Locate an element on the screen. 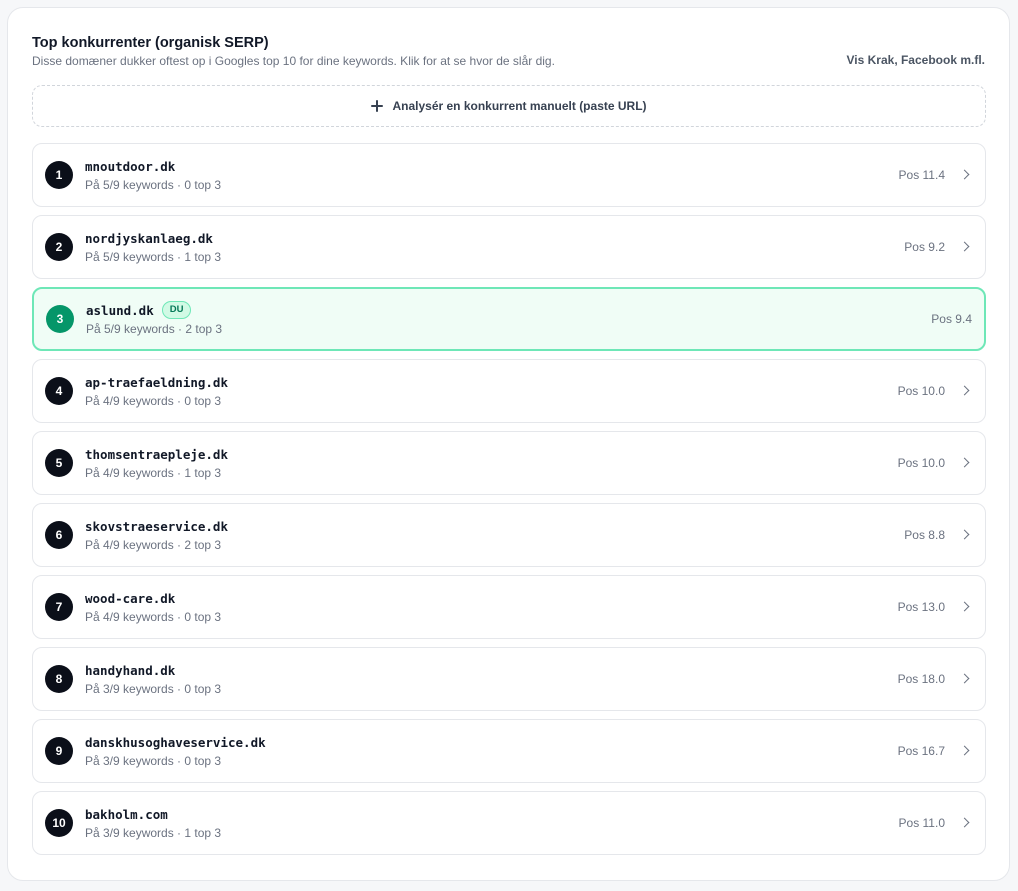  competitor-domain: danskhusoghaveservice.dk is located at coordinates (175, 742).